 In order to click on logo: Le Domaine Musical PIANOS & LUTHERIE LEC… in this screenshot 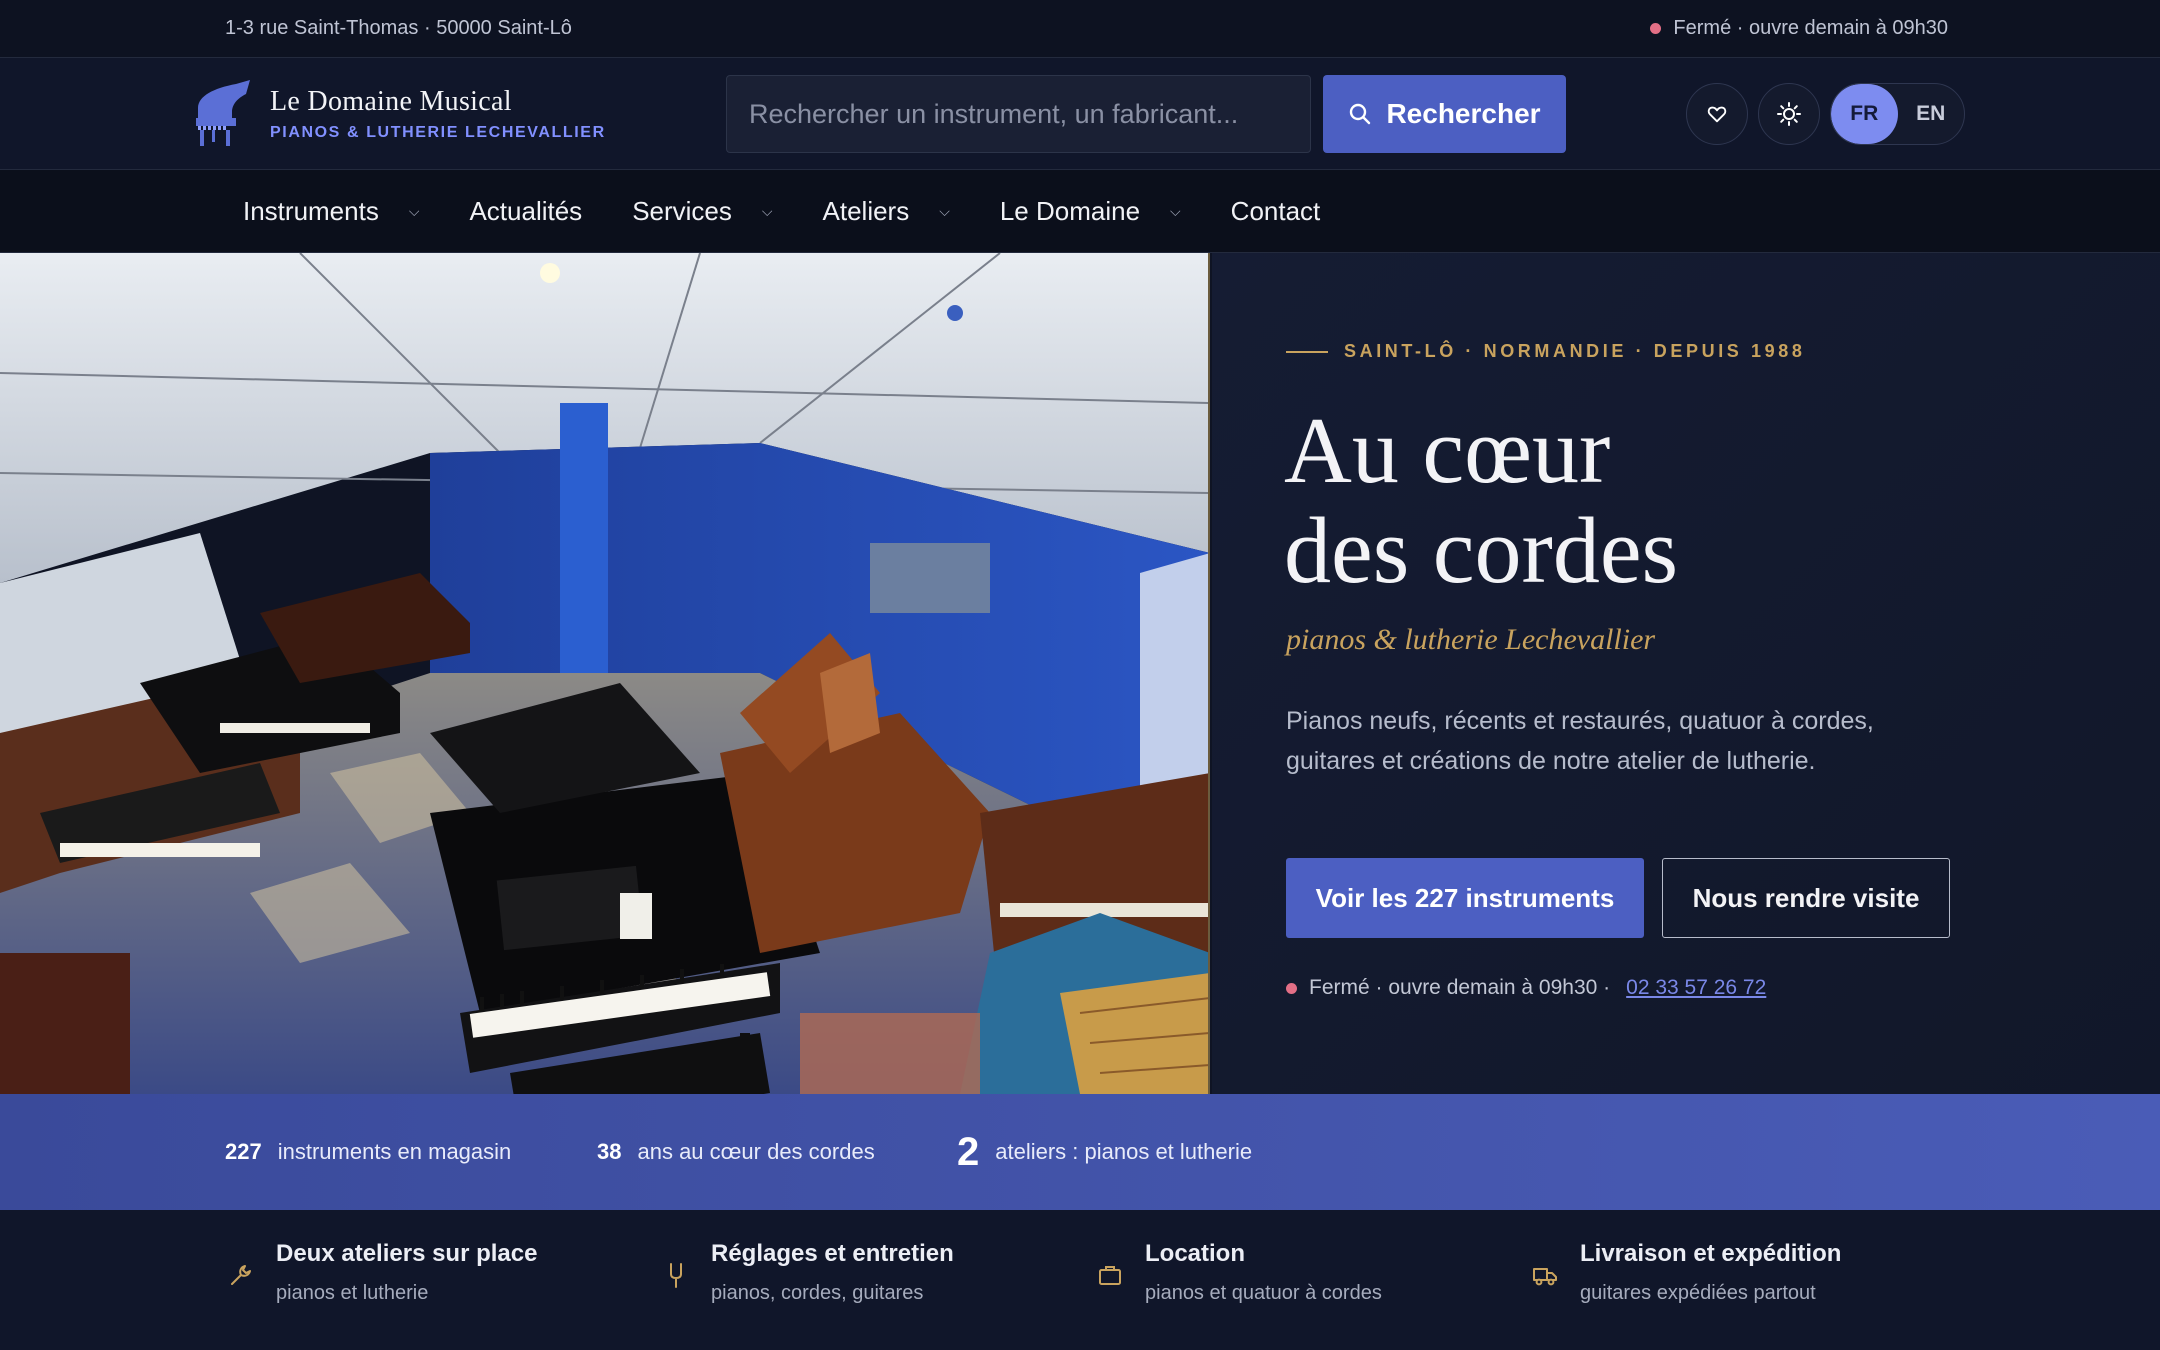, I will do `click(399, 114)`.